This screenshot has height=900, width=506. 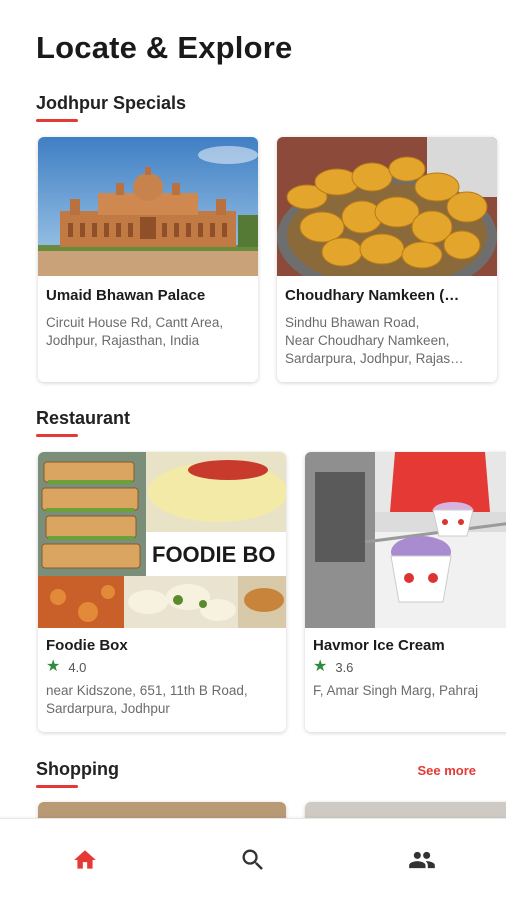 I want to click on restaurant-image: FOODIE BO, so click(x=162, y=540).